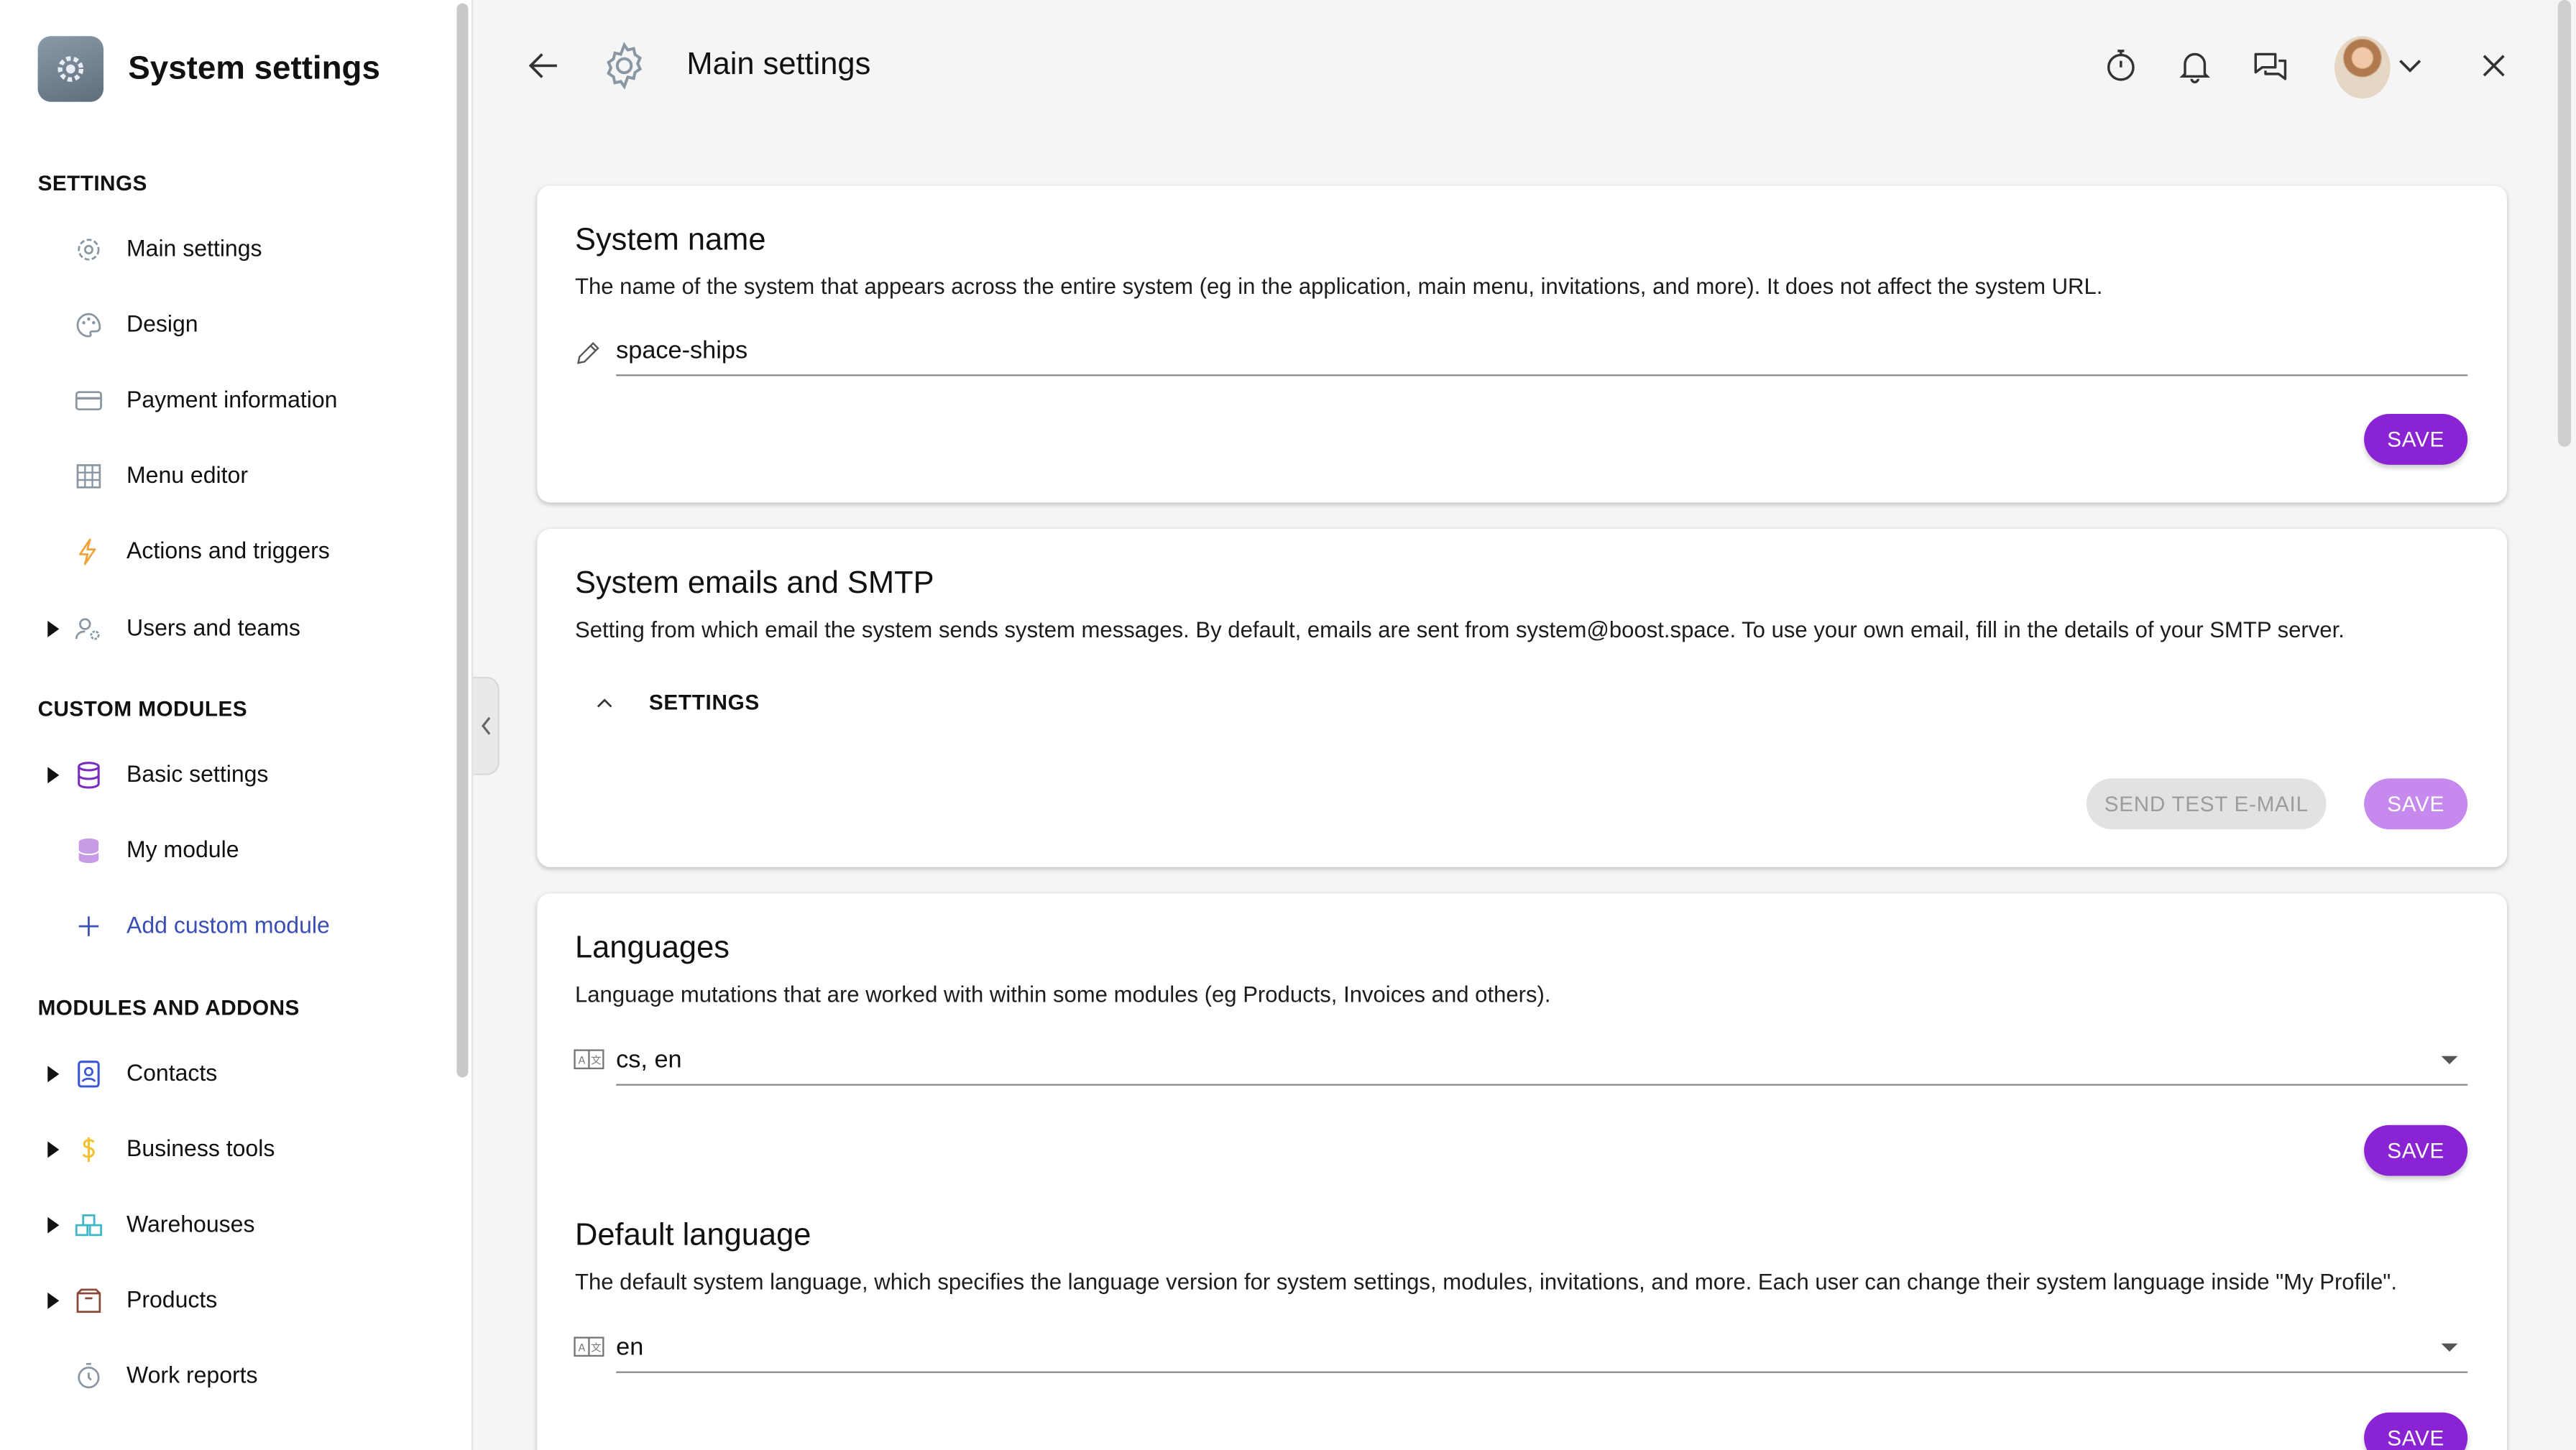 The height and width of the screenshot is (1450, 2576). I want to click on chevron-down-icon, so click(2410, 66).